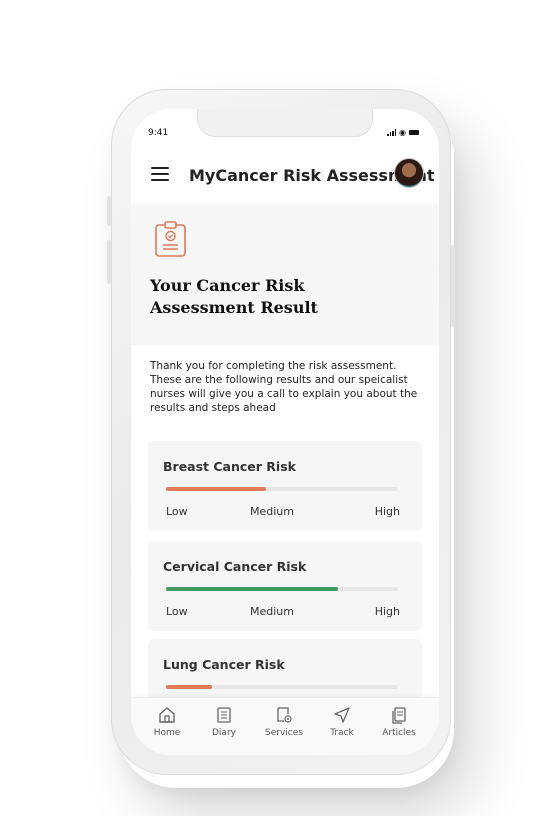 This screenshot has height=816, width=555. Describe the element at coordinates (285, 586) in the screenshot. I see `risk-card-cervical: Cervical Cancer Risk Low Medium High` at that location.